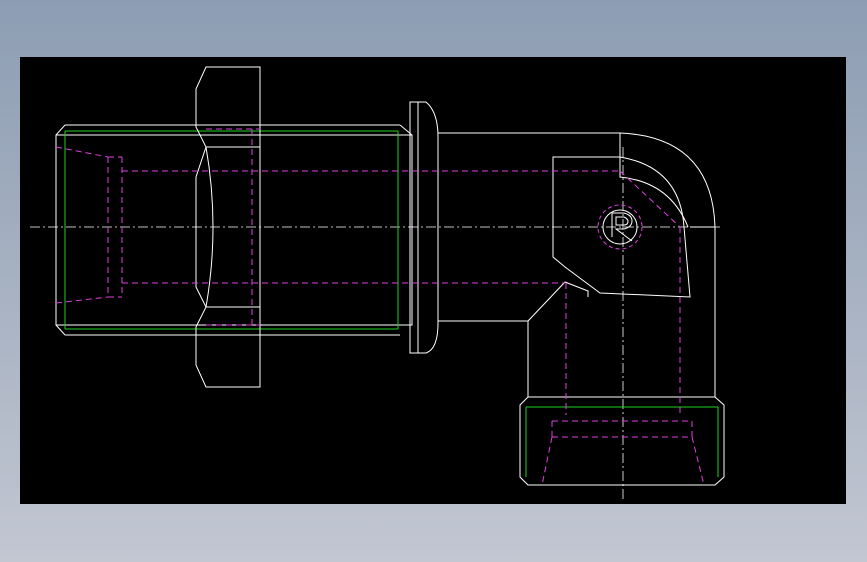 The width and height of the screenshot is (867, 562). I want to click on flange-collar, so click(424, 227).